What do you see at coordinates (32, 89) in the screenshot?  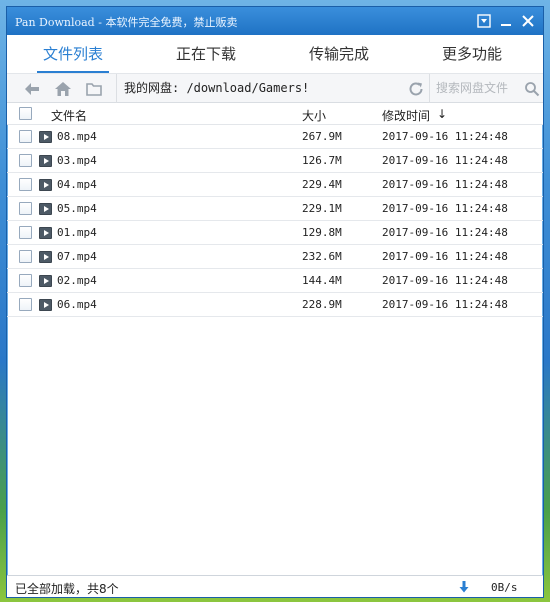 I see `back-arrow-icon` at bounding box center [32, 89].